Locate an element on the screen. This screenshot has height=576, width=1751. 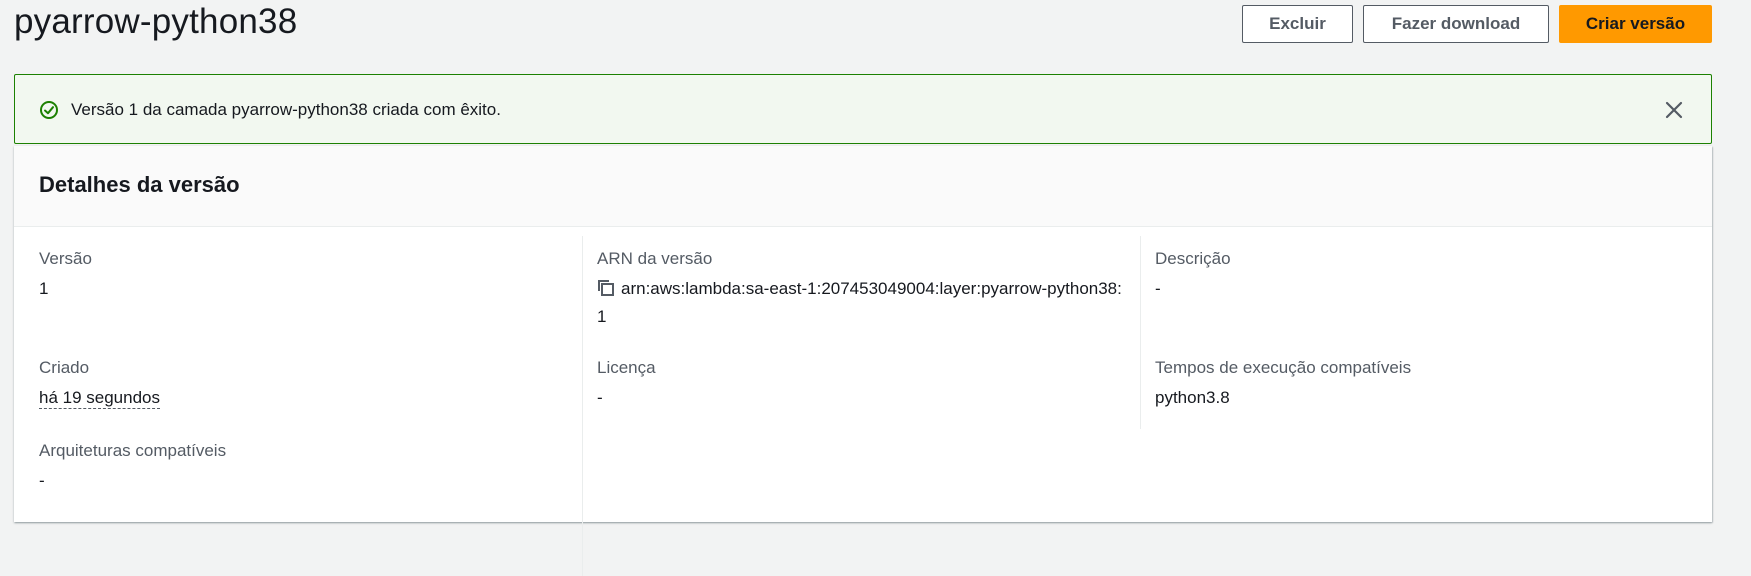
copy-icon is located at coordinates (606, 288).